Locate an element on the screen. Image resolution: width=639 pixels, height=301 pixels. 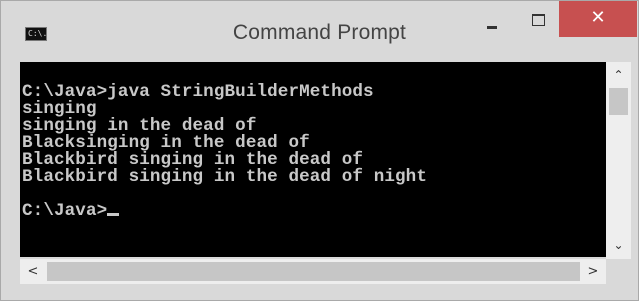
scroll-left-arrow-icon: < is located at coordinates (33, 271).